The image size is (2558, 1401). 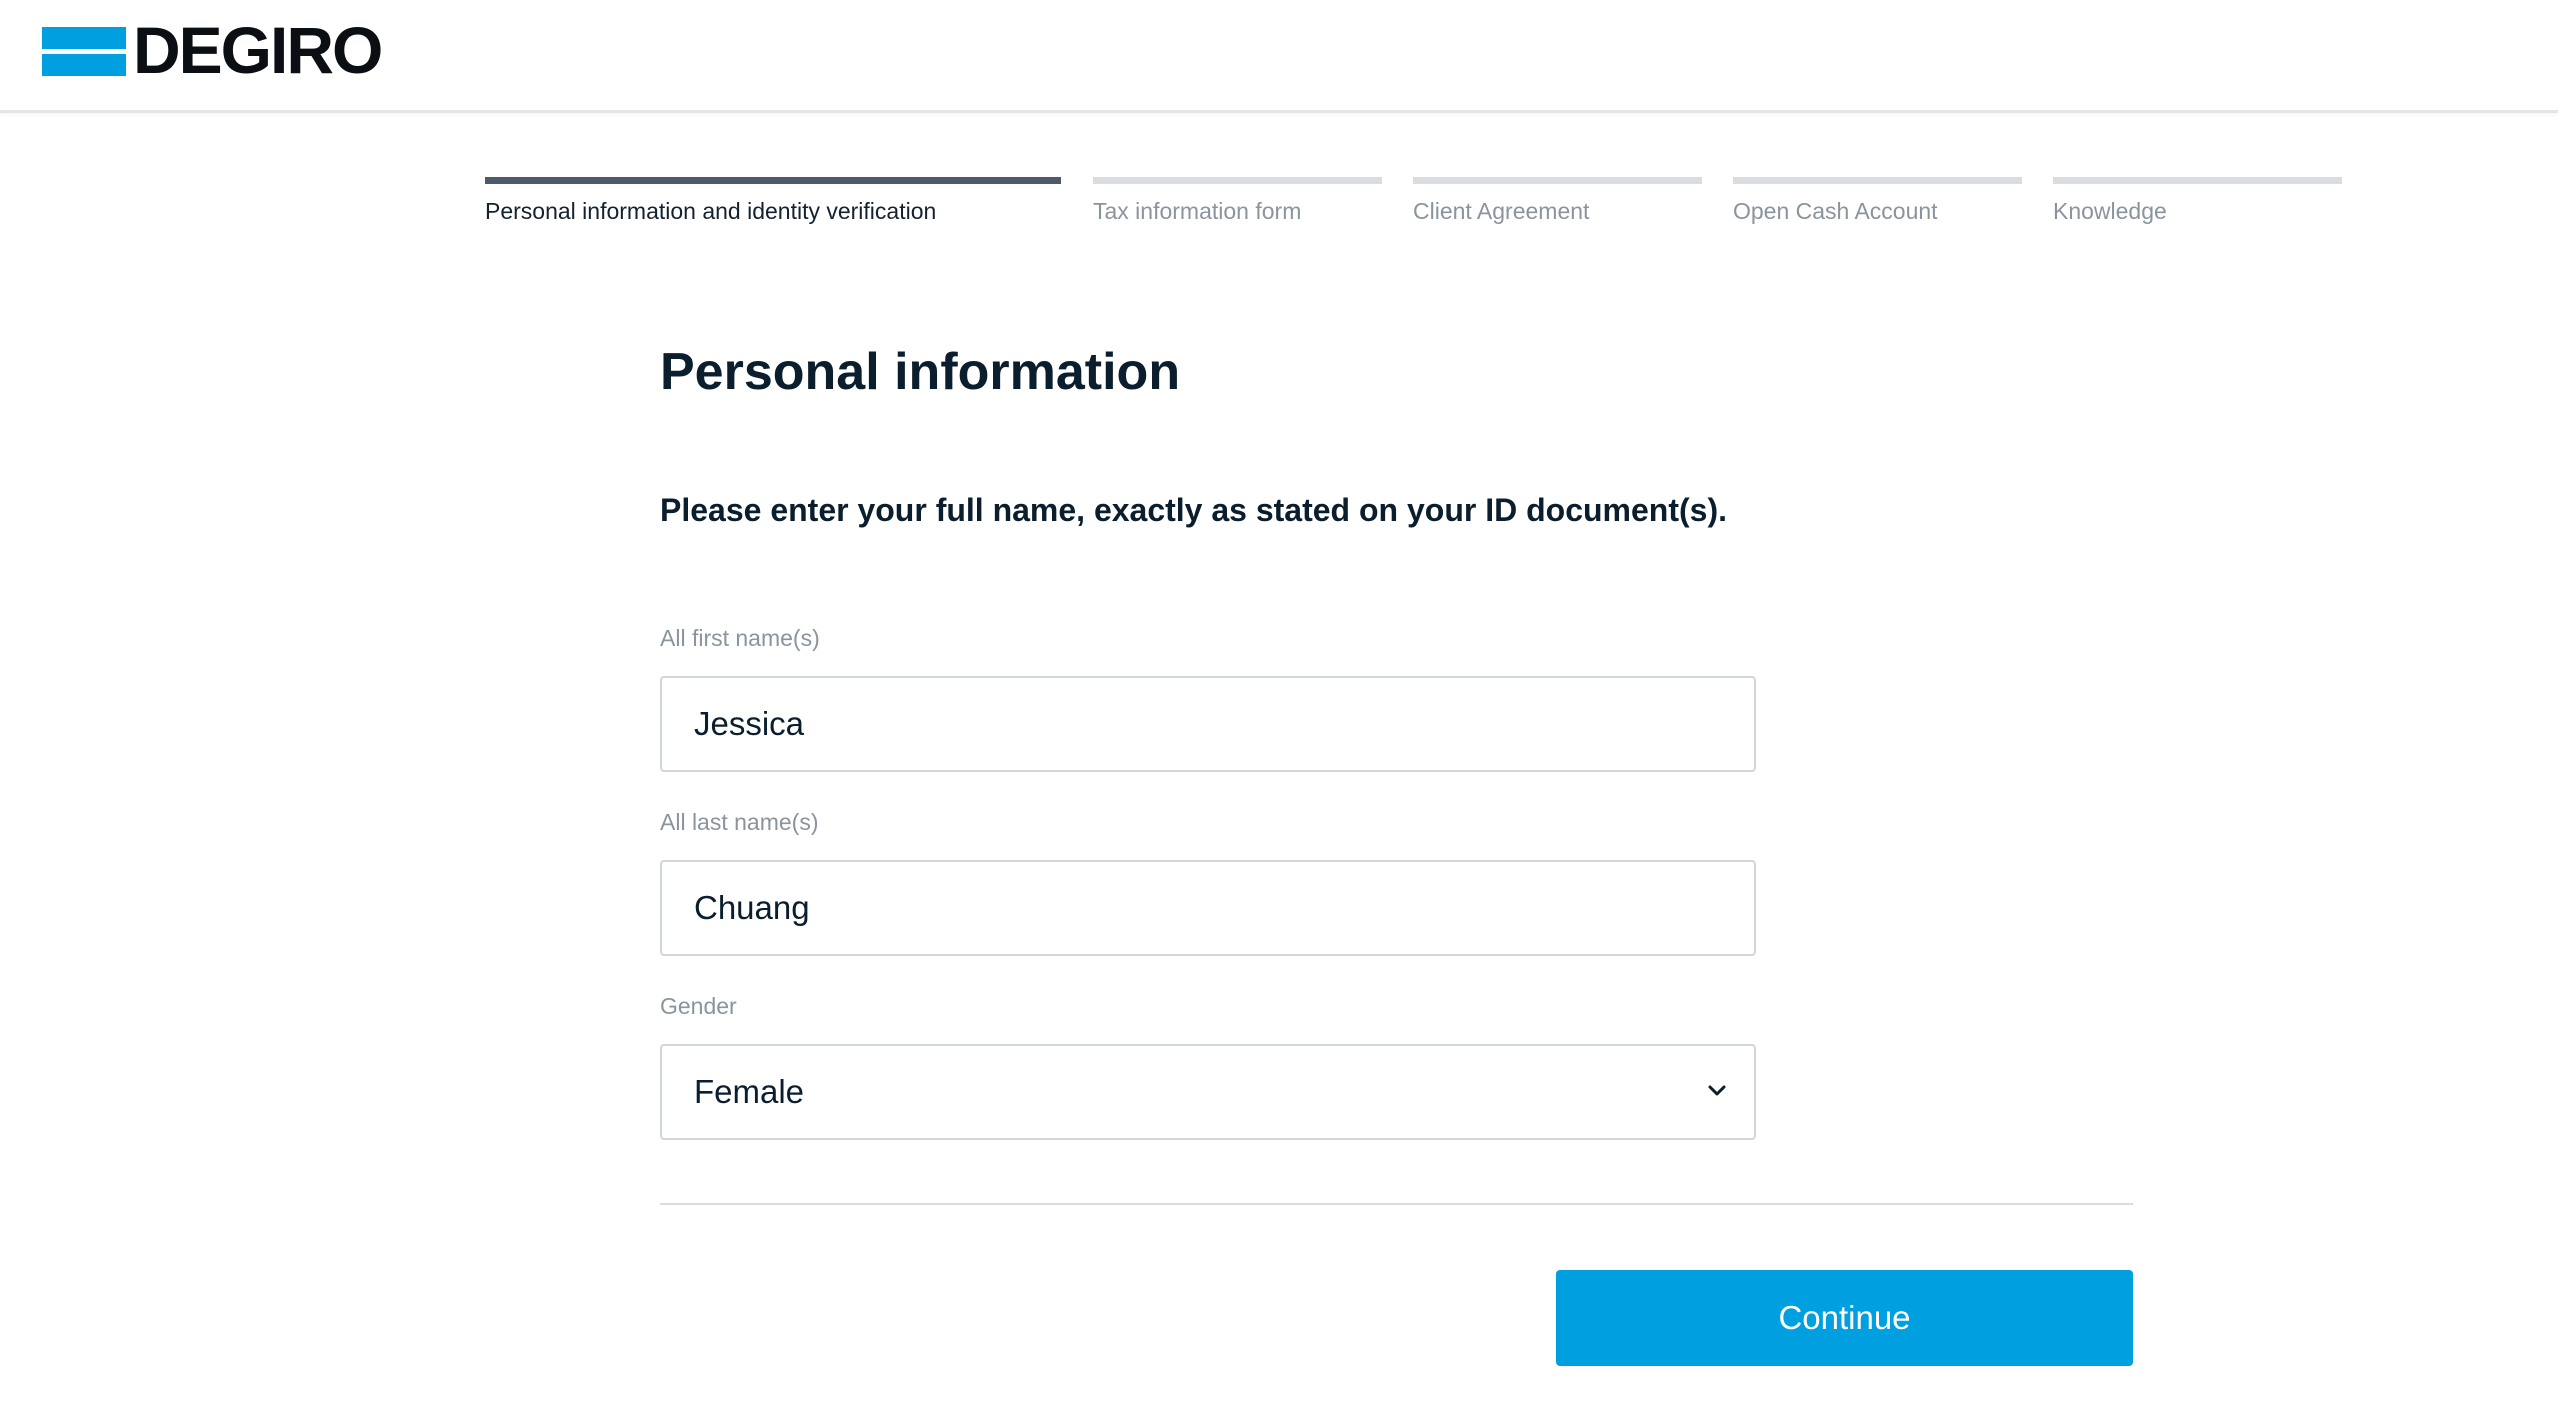 What do you see at coordinates (84, 50) in the screenshot?
I see `degiro-logo-icon` at bounding box center [84, 50].